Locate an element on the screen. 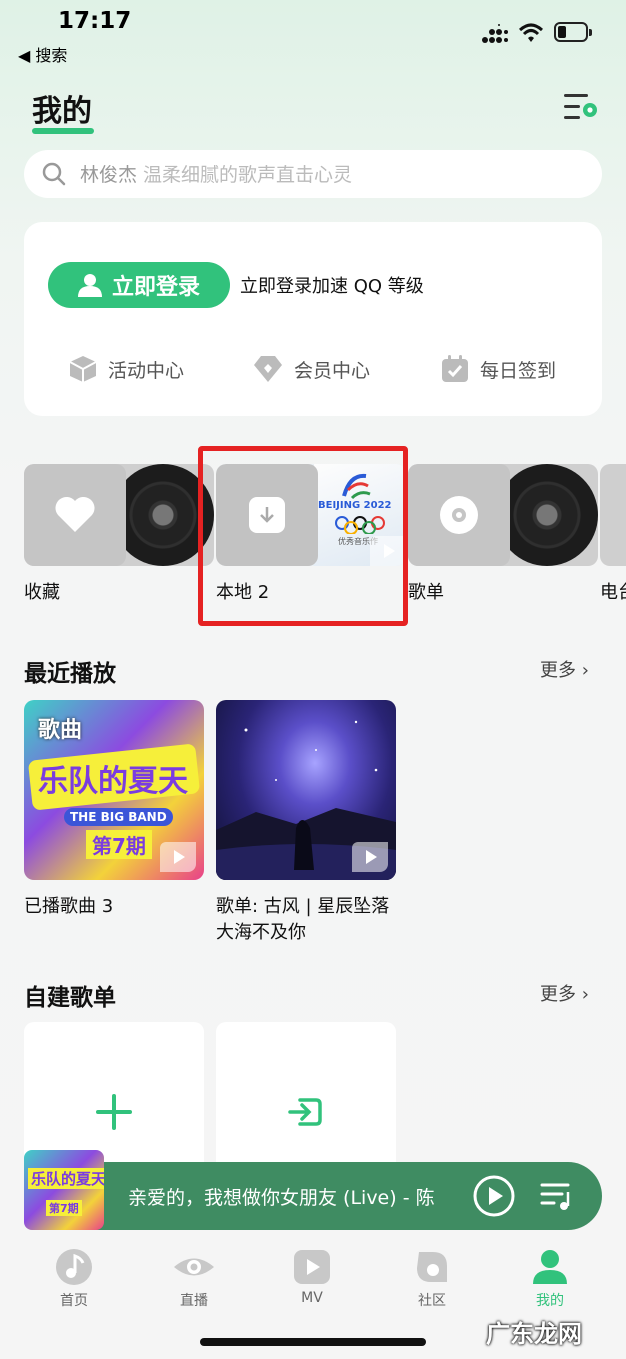 Image resolution: width=626 pixels, height=1359 pixels. nav-label: 首页 is located at coordinates (74, 1301).